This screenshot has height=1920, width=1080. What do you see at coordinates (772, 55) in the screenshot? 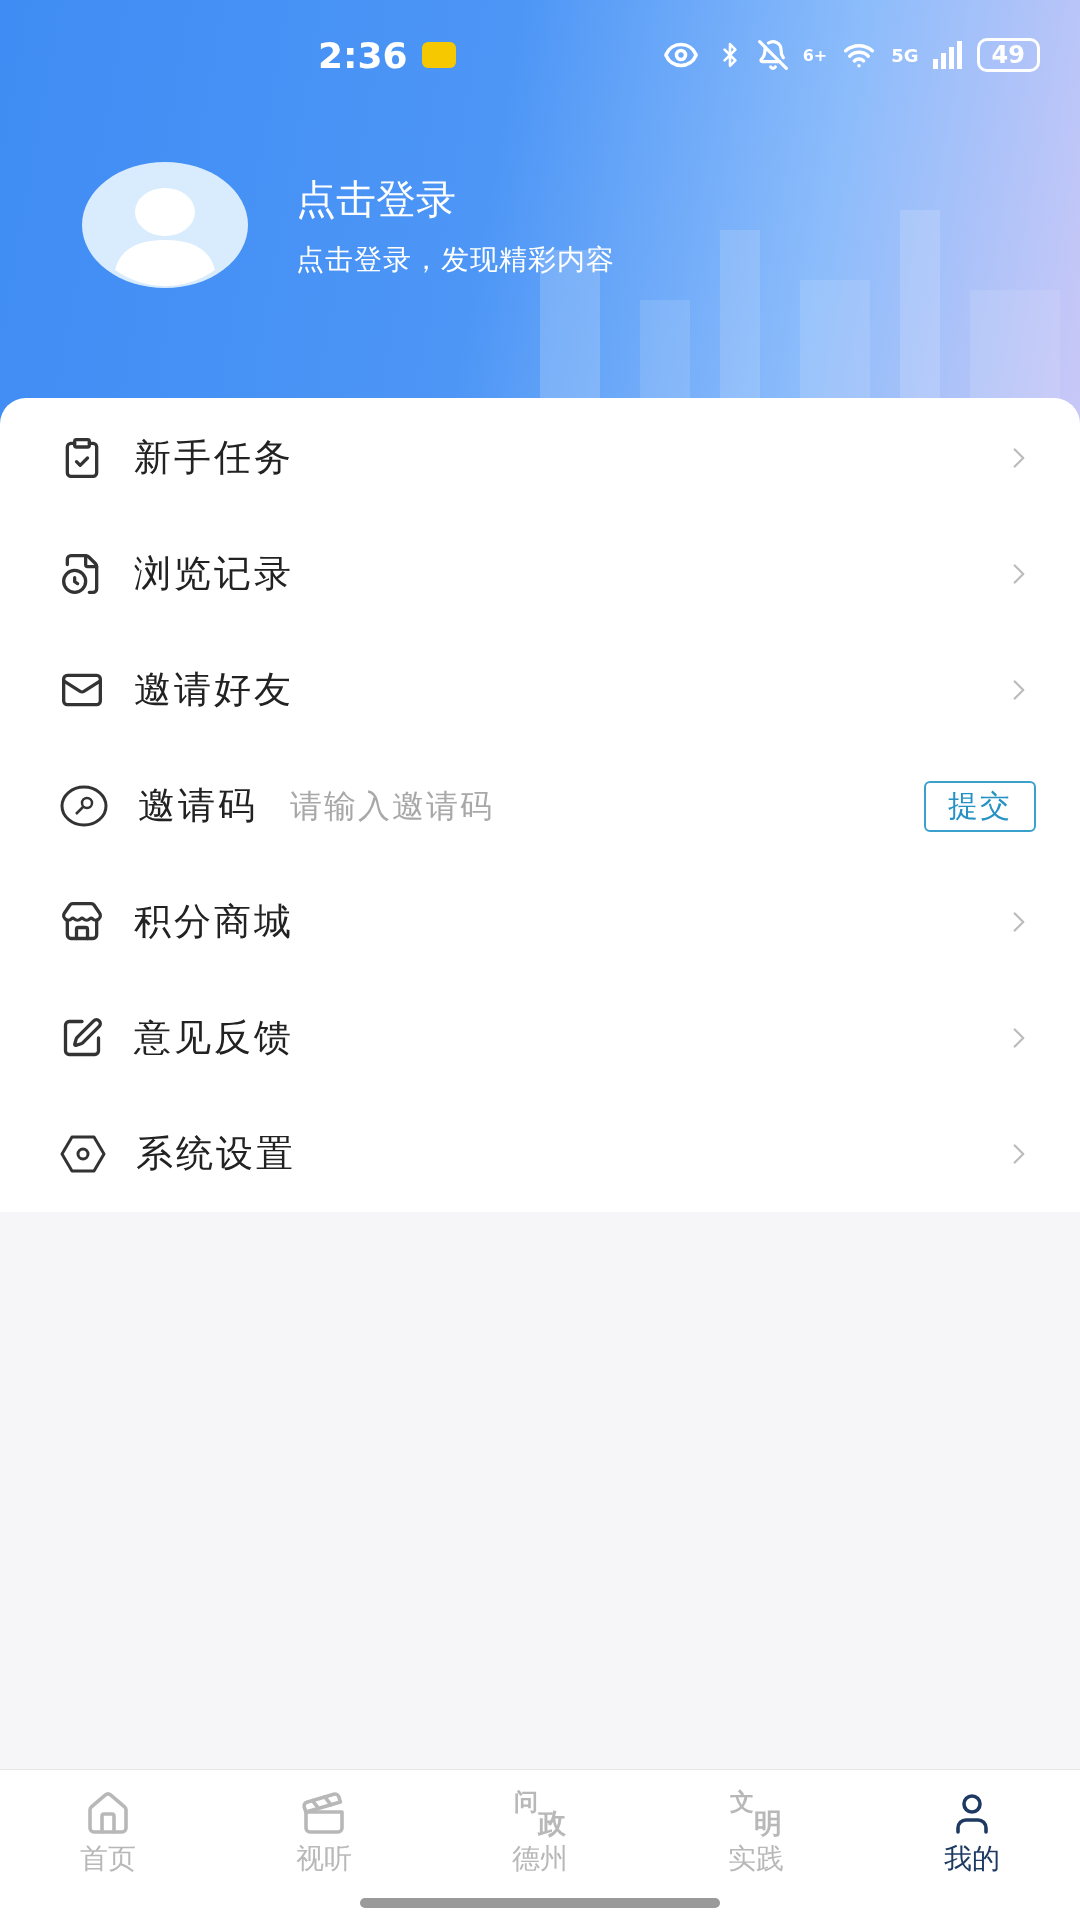
I see `bell-off-icon` at bounding box center [772, 55].